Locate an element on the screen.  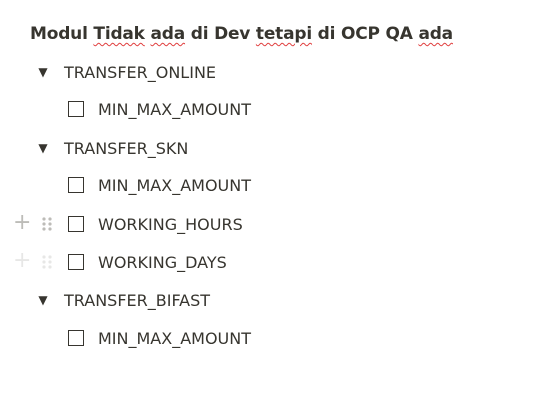
heading-text-5: di Dev is located at coordinates (220, 34).